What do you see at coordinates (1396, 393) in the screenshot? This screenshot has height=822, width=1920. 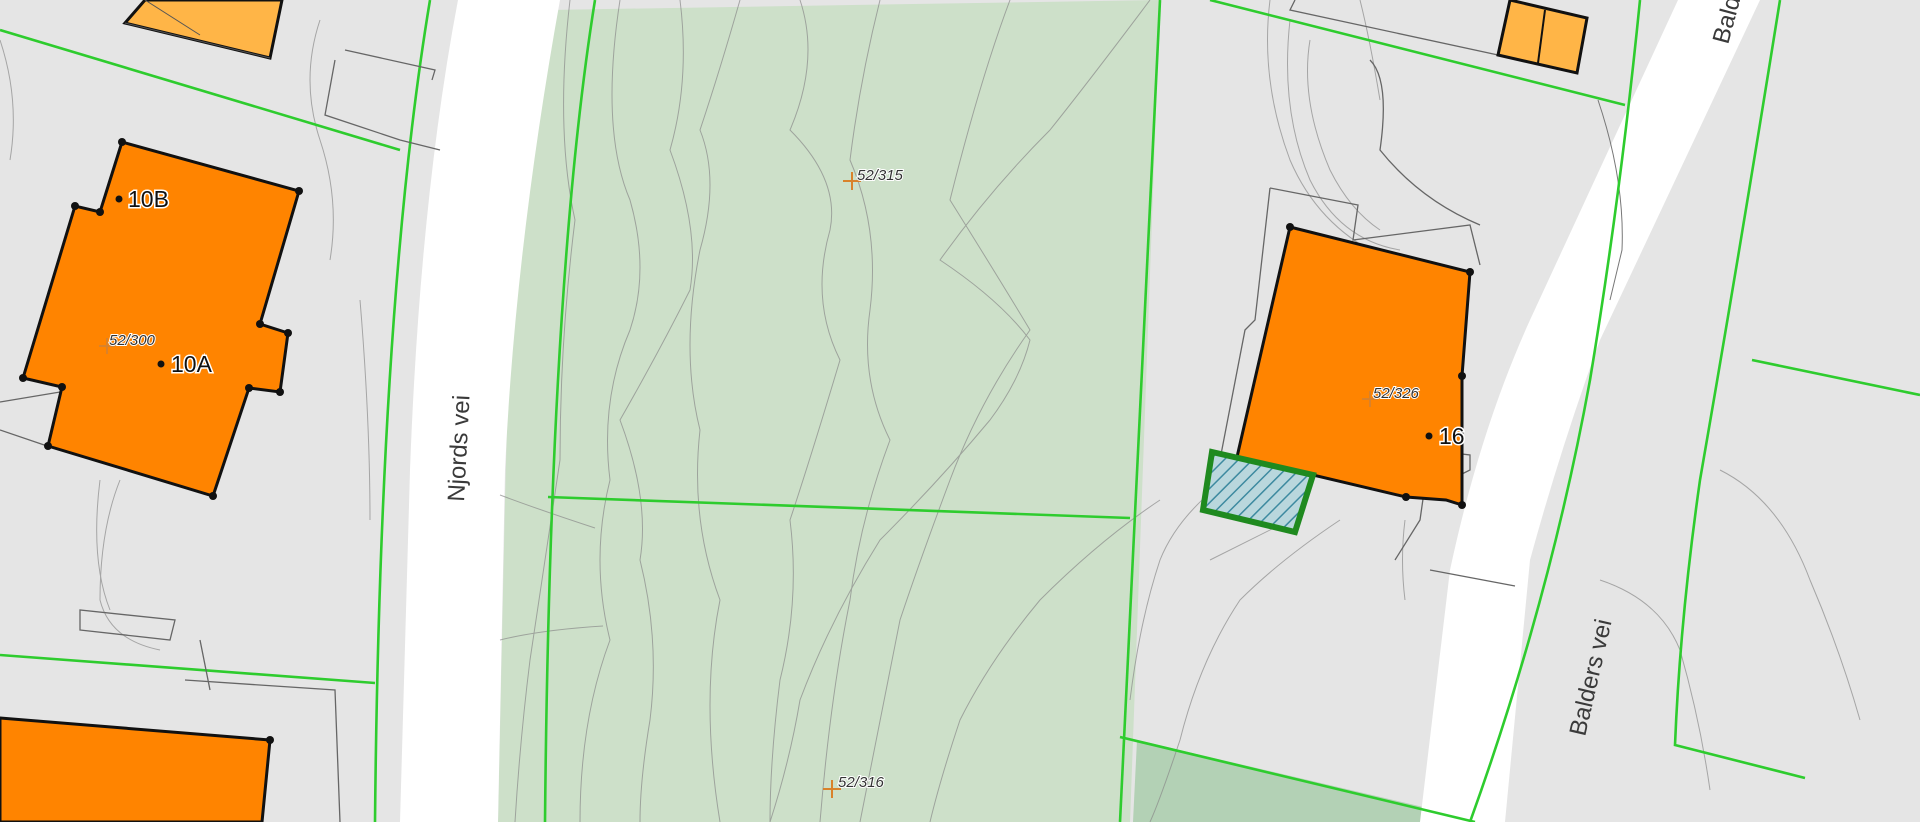 I see `parcel-label-52-326: 52/326` at bounding box center [1396, 393].